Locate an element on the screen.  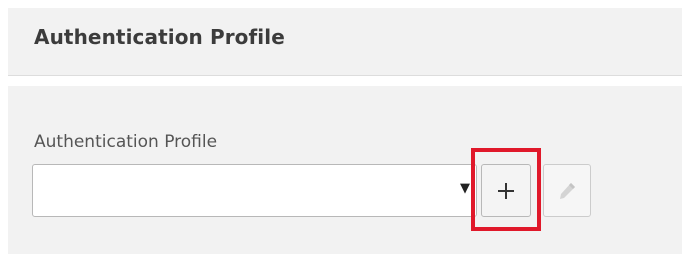
dropdown-arrow-icon: ▼ is located at coordinates (465, 188).